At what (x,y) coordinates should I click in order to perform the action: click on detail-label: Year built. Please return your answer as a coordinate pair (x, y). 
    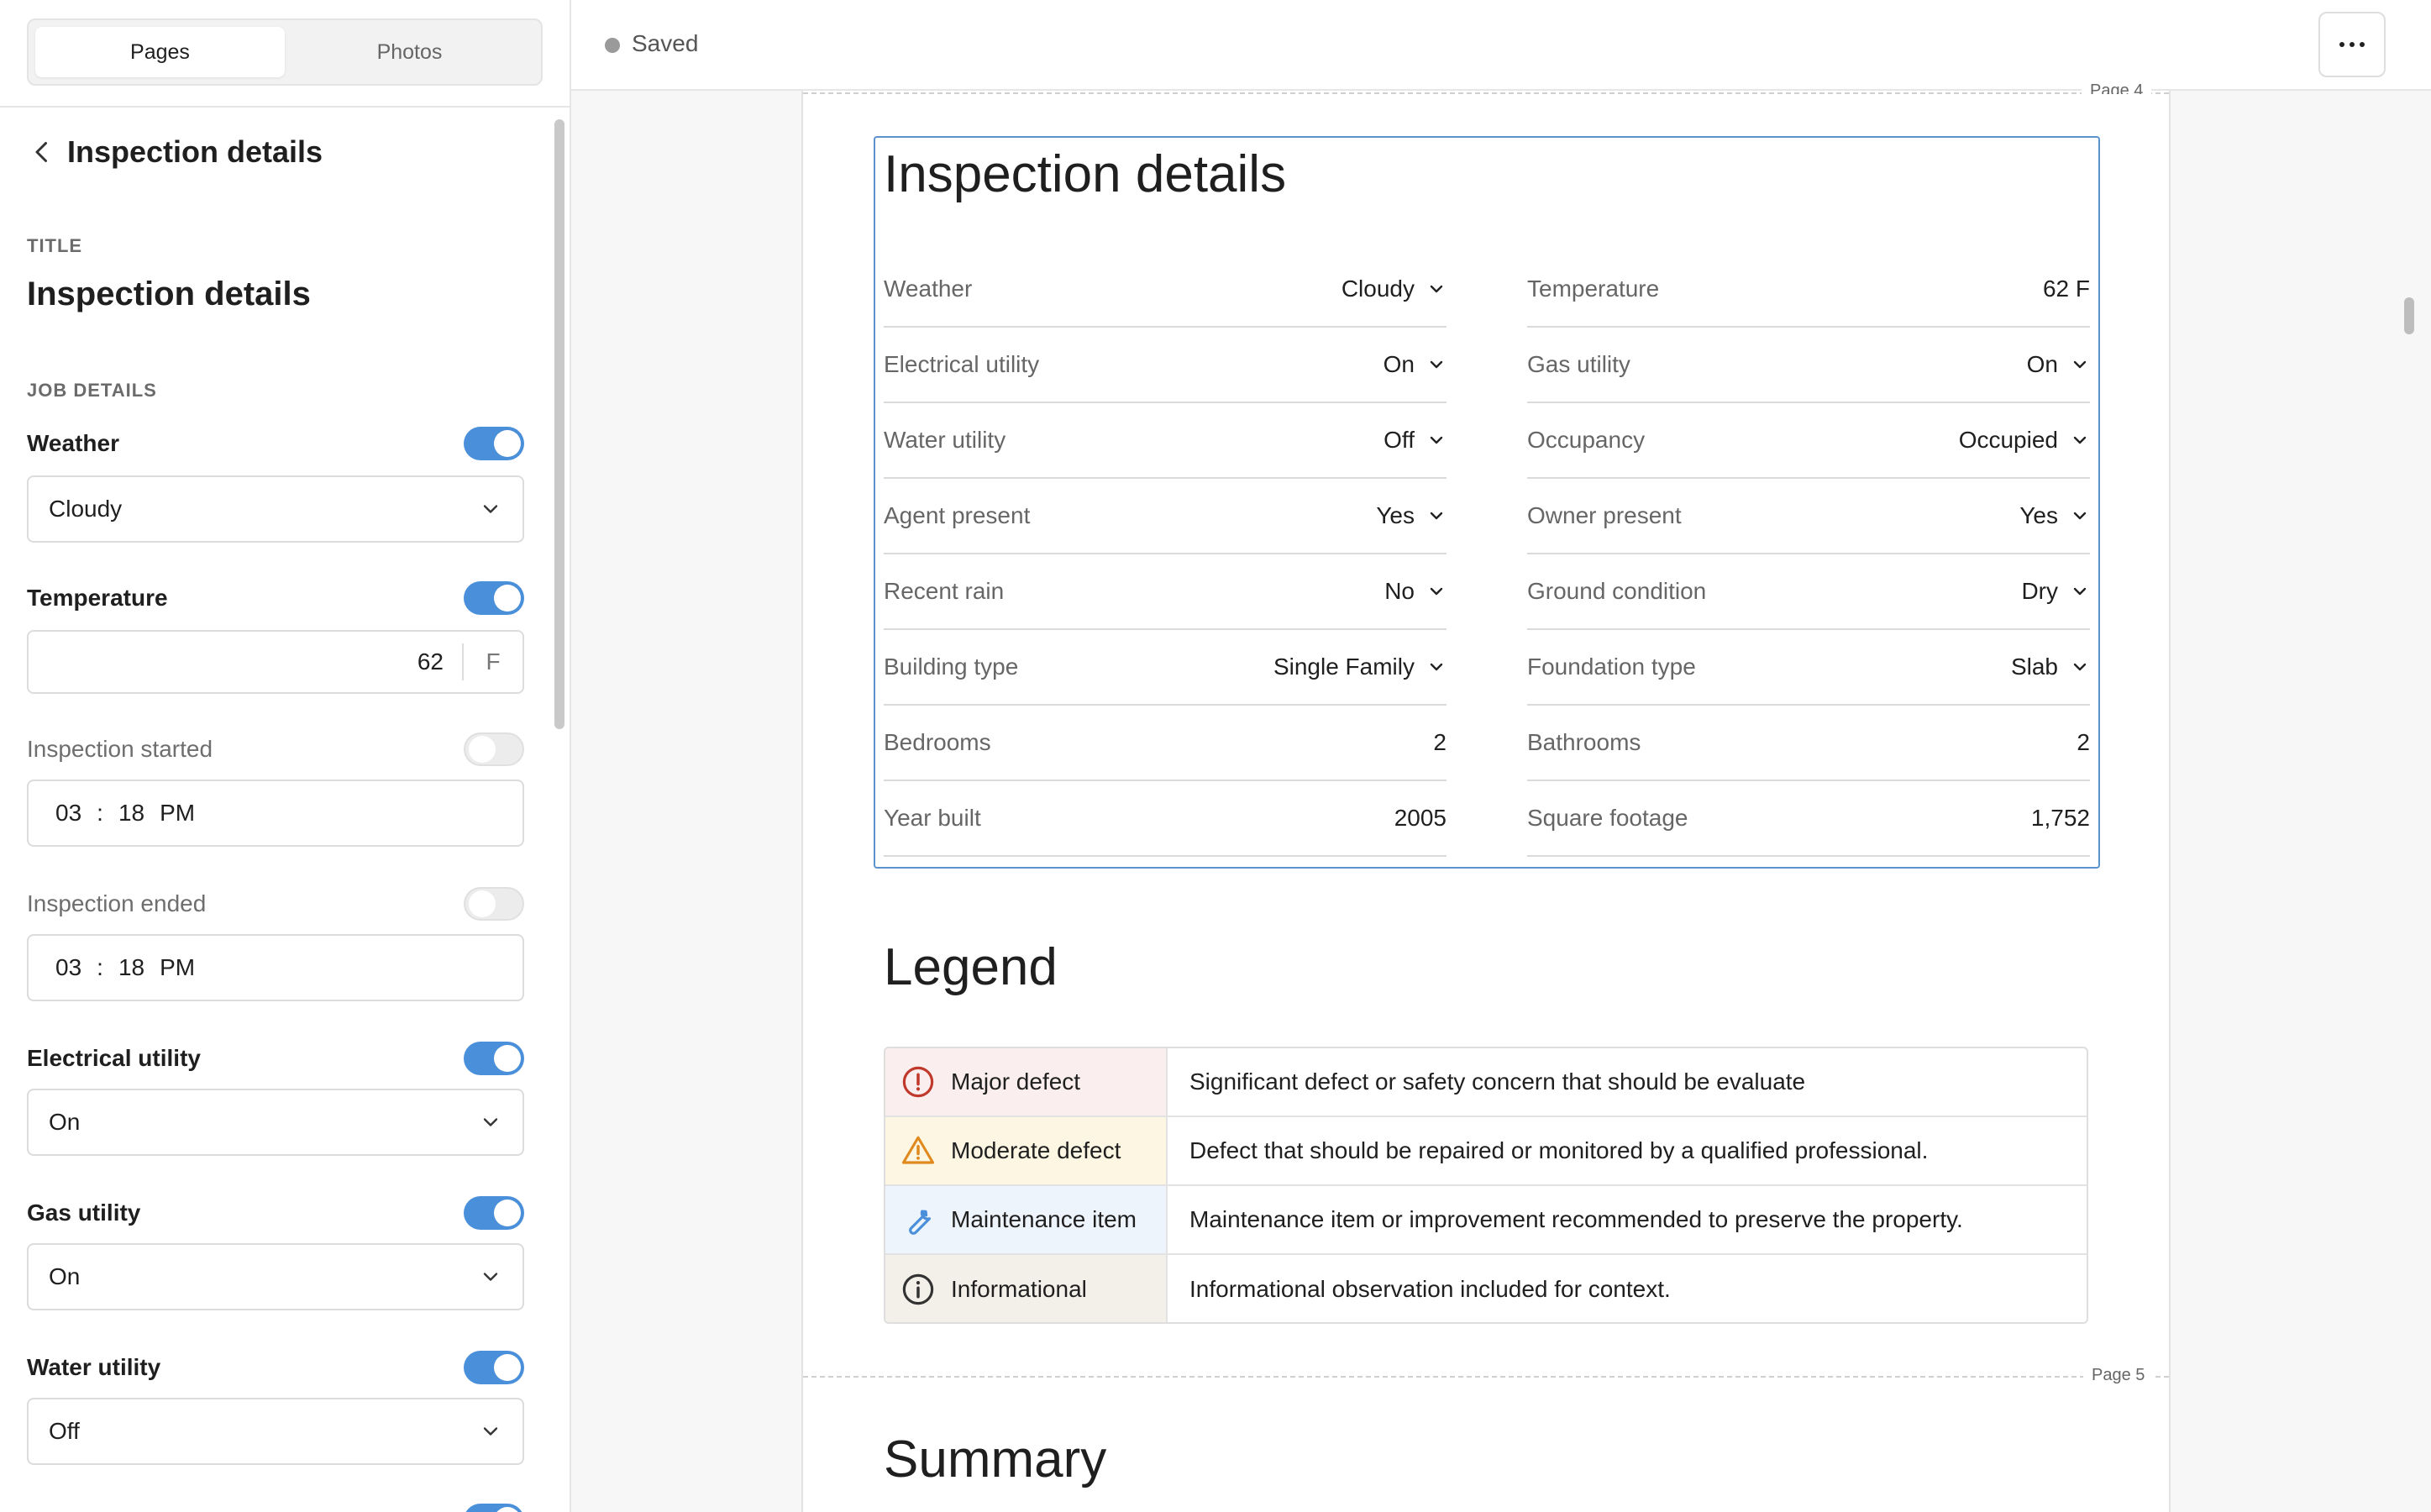
    Looking at the image, I should click on (933, 818).